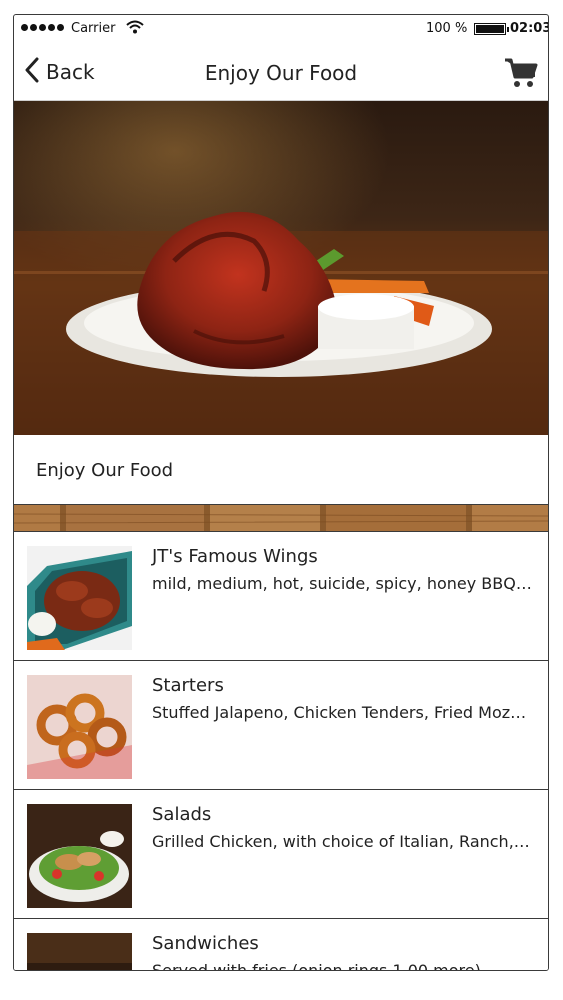 Image resolution: width=563 pixels, height=1000 pixels. What do you see at coordinates (235, 556) in the screenshot?
I see `menu-item-name: JT's Famous Wings` at bounding box center [235, 556].